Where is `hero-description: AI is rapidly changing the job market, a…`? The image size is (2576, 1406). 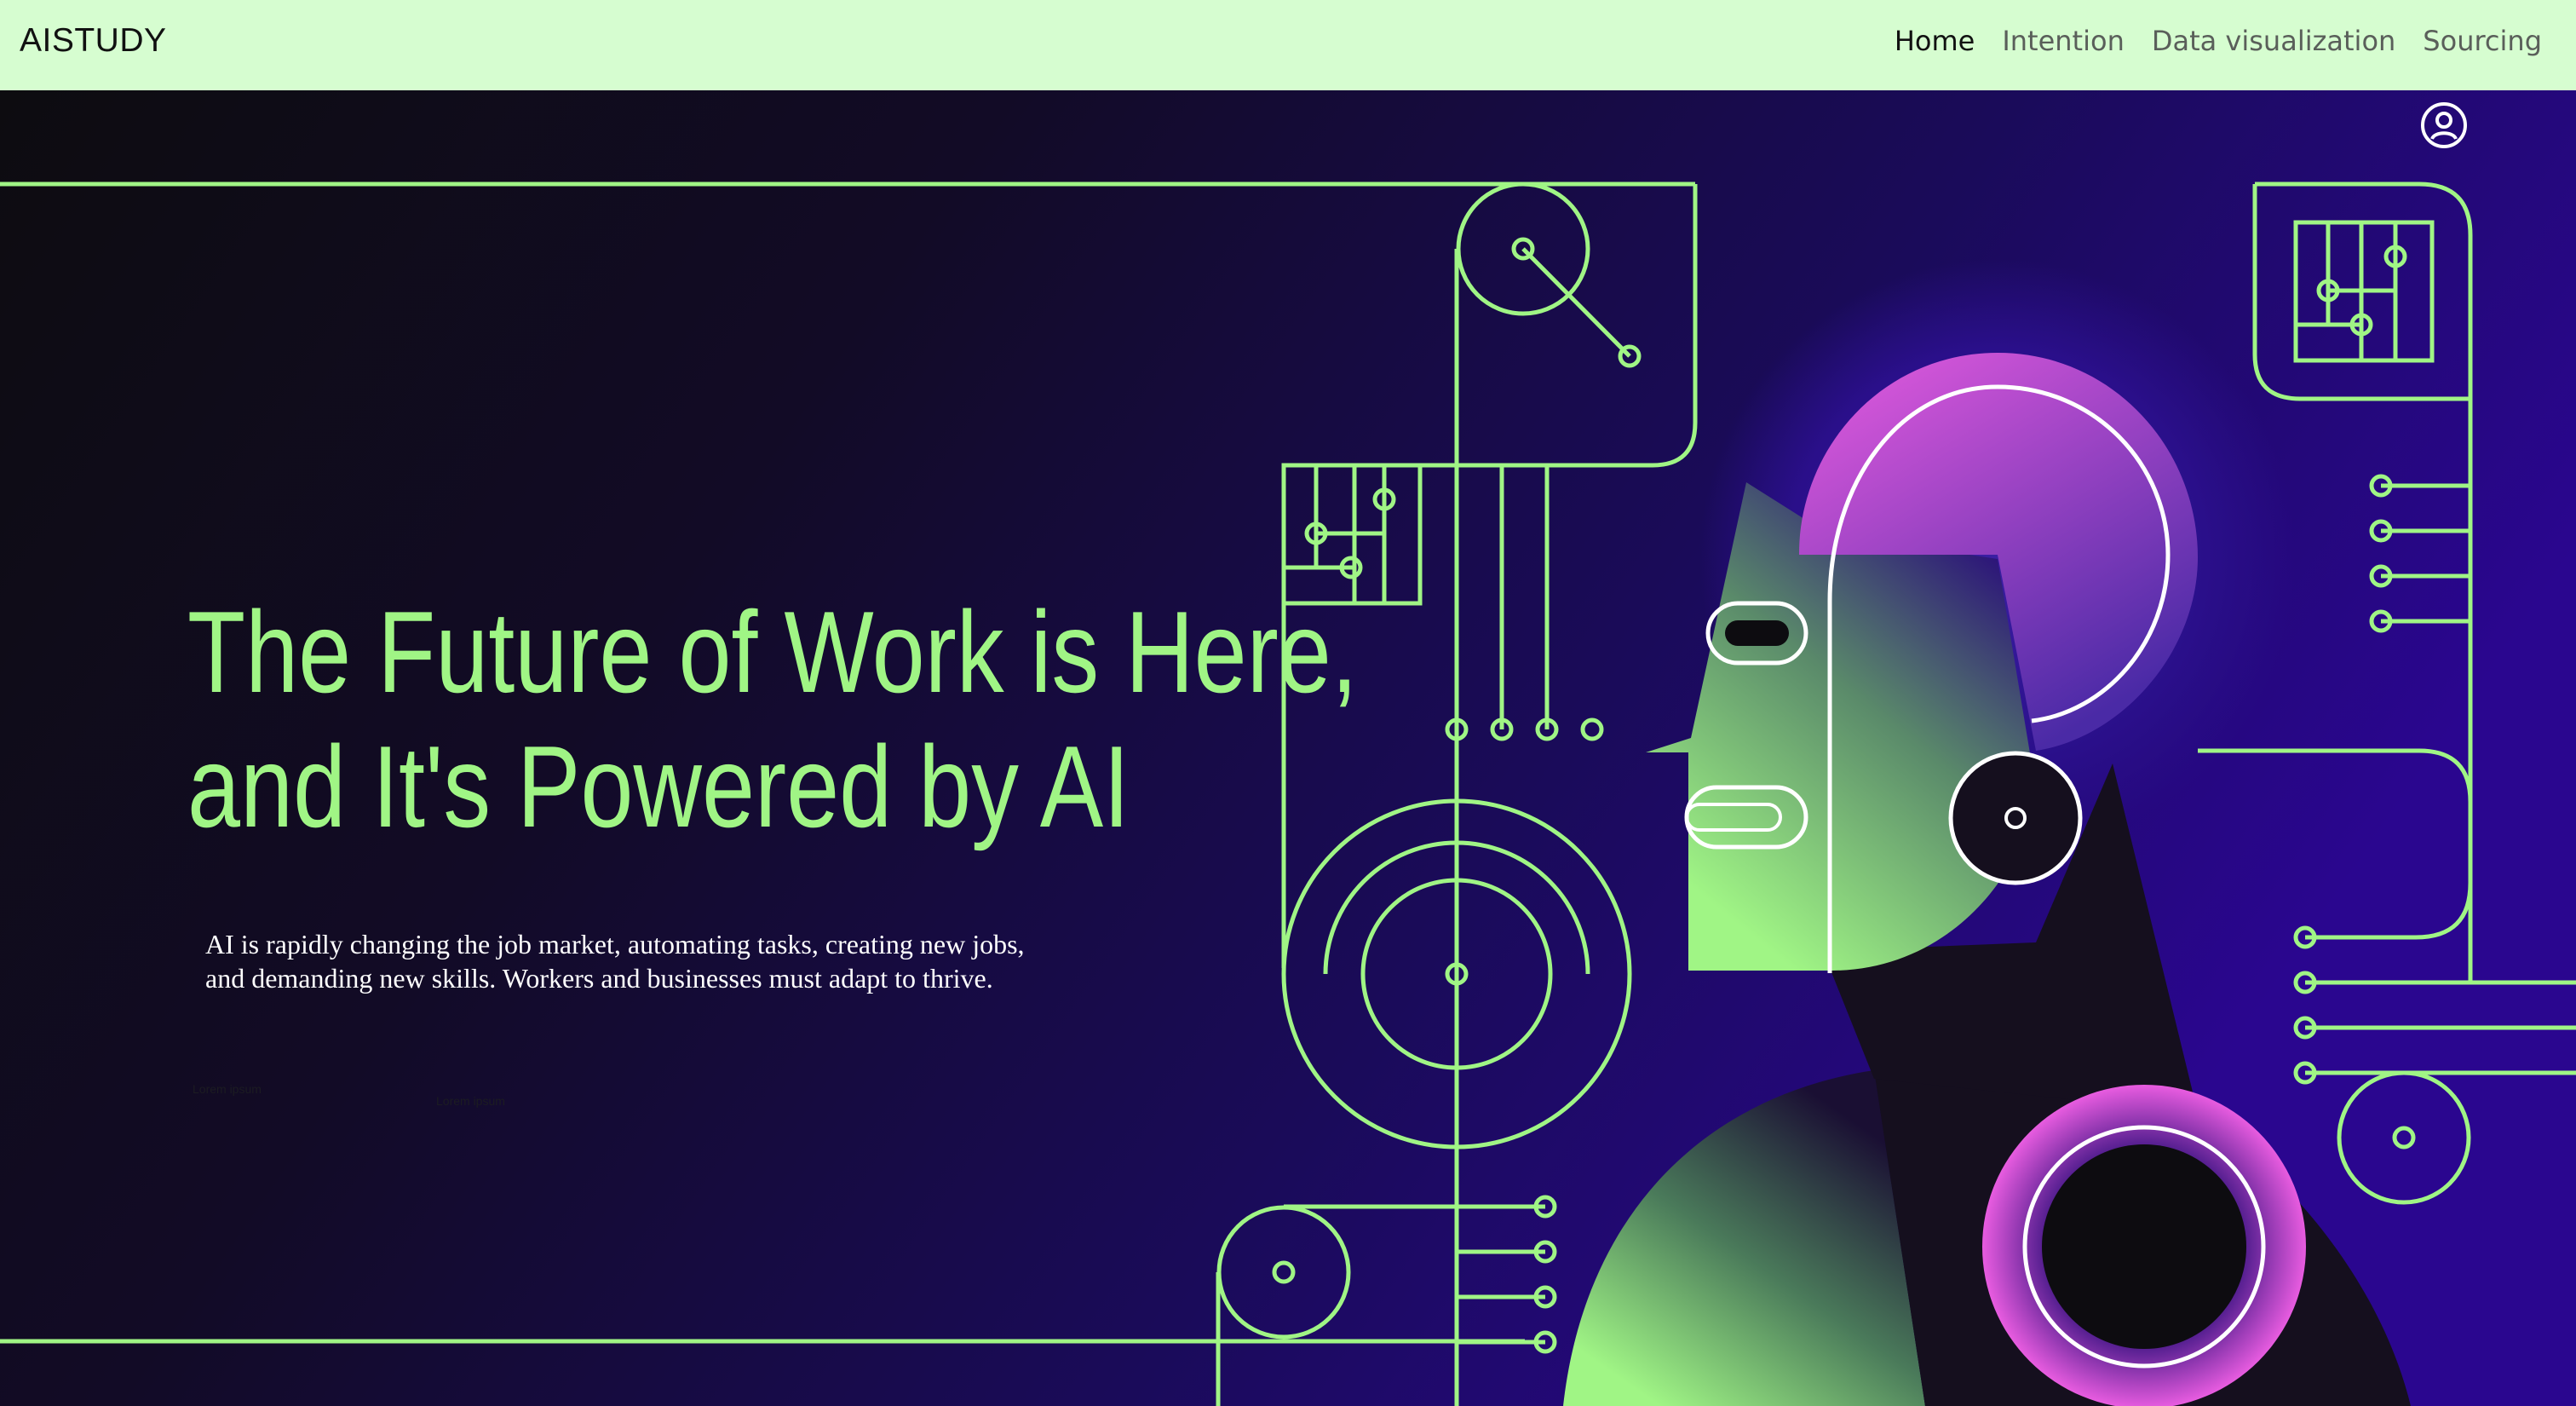 hero-description: AI is rapidly changing the job market, a… is located at coordinates (673, 961).